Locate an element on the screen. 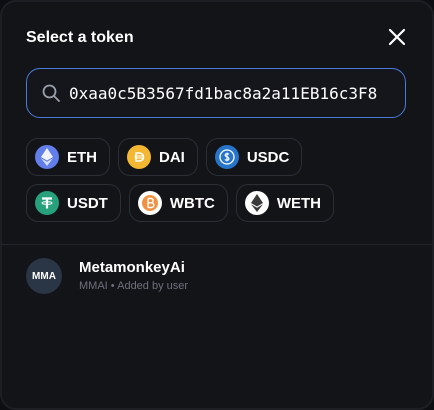 Image resolution: width=434 pixels, height=410 pixels. token-chip-label: WBTC is located at coordinates (192, 203).